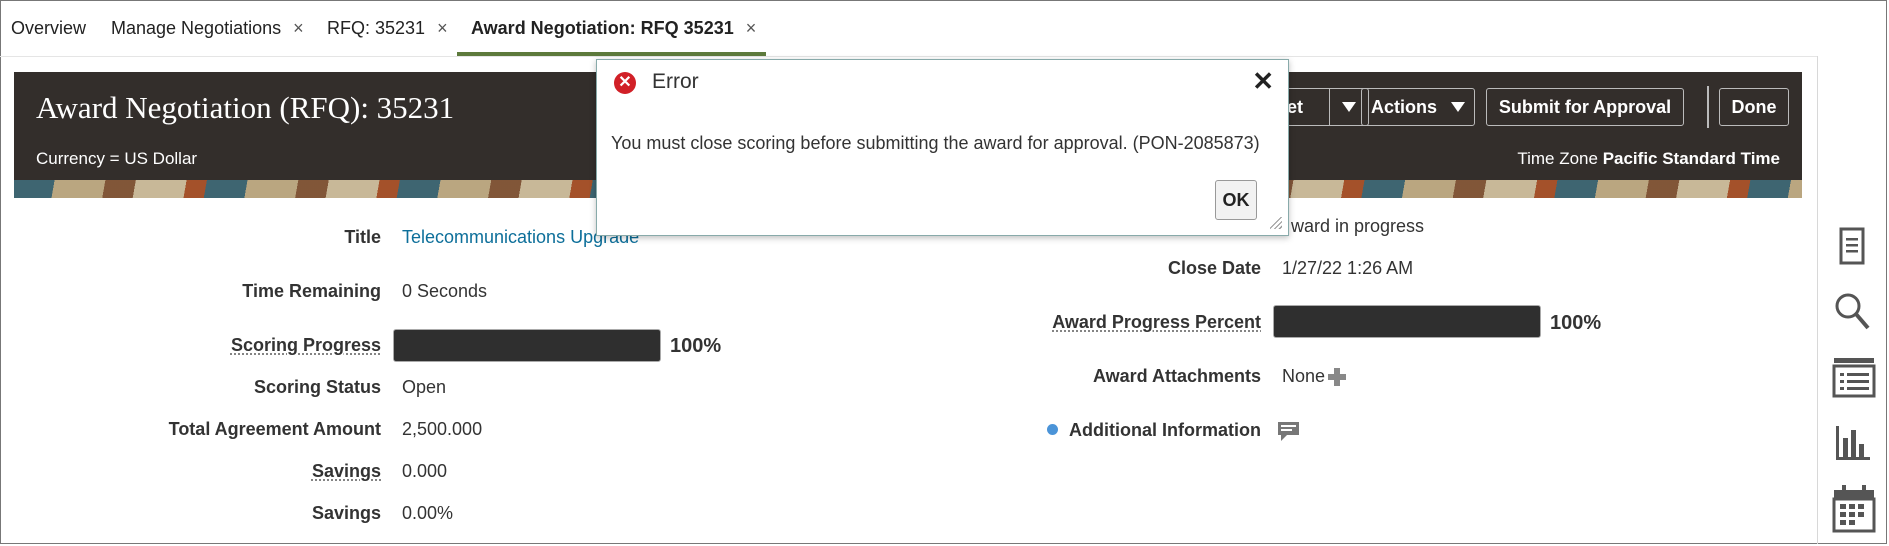 This screenshot has height=546, width=1889. I want to click on title-label: Title, so click(362, 237).